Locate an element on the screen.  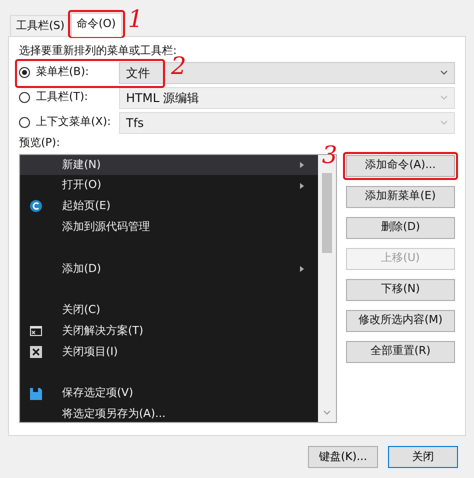
window-icon is located at coordinates (36, 331).